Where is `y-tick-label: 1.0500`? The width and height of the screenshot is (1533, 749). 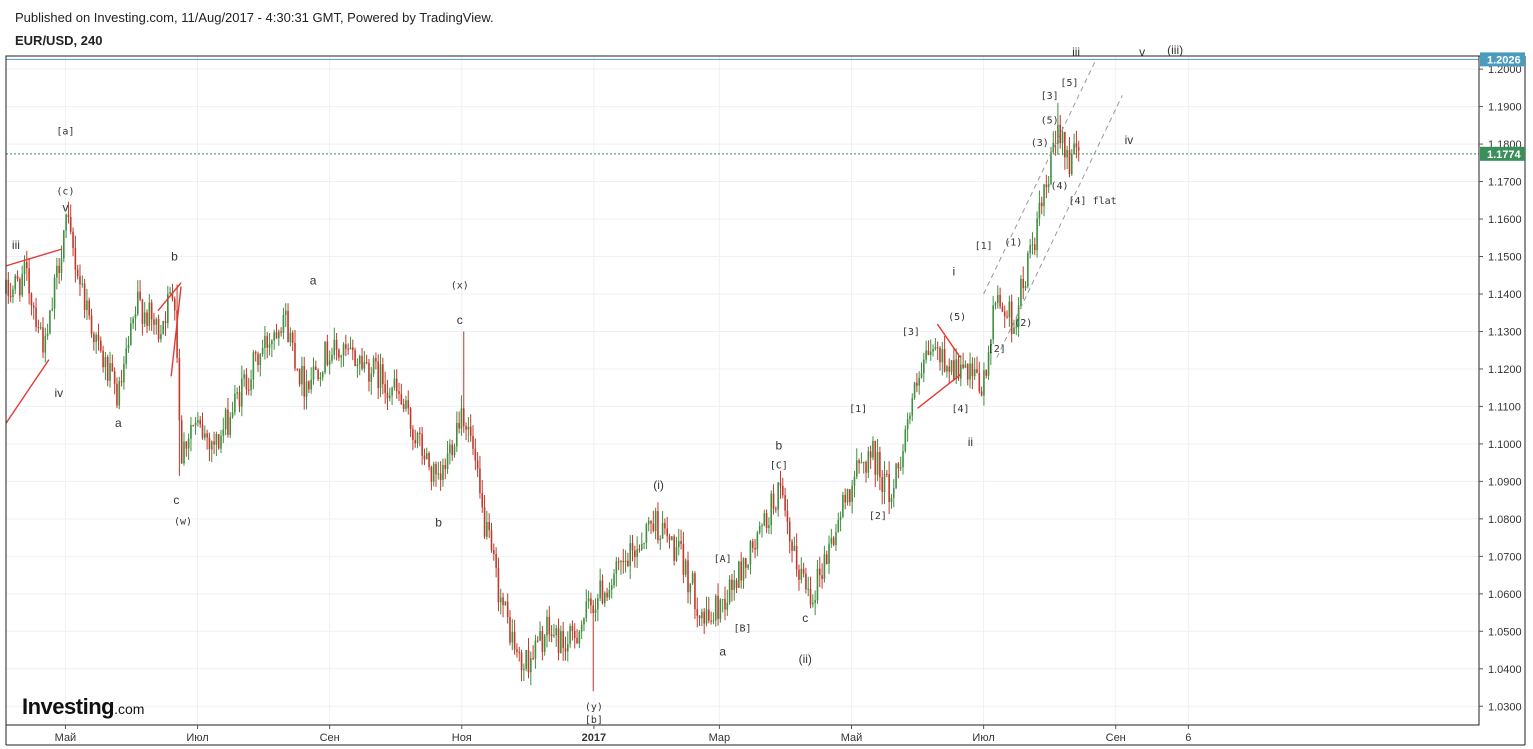
y-tick-label: 1.0500 is located at coordinates (1505, 632).